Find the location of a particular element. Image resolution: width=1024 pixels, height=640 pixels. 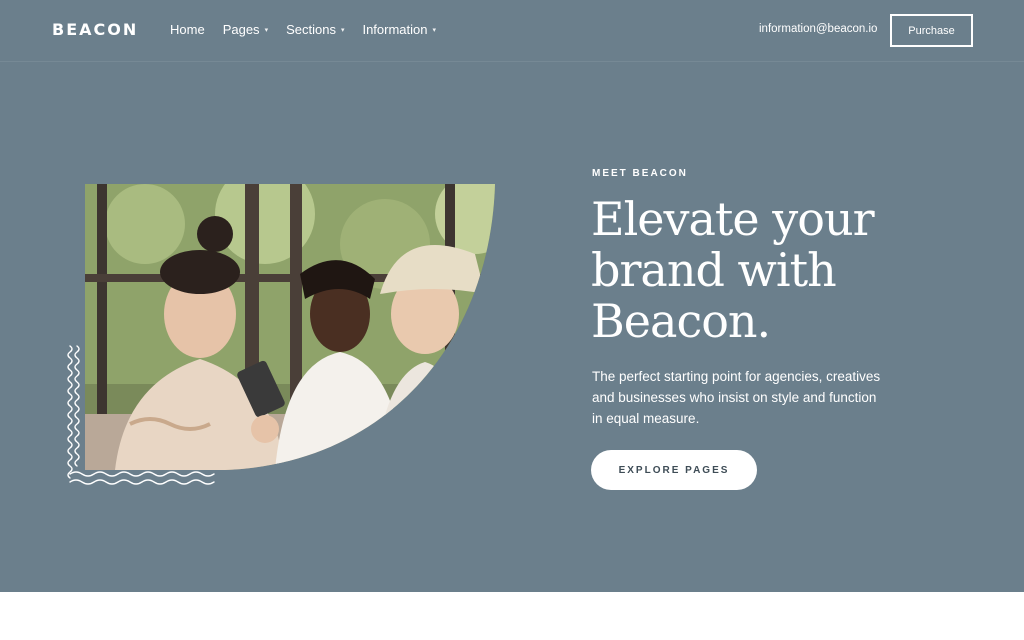

nav-item-sections: Sections ▾ is located at coordinates (315, 29).